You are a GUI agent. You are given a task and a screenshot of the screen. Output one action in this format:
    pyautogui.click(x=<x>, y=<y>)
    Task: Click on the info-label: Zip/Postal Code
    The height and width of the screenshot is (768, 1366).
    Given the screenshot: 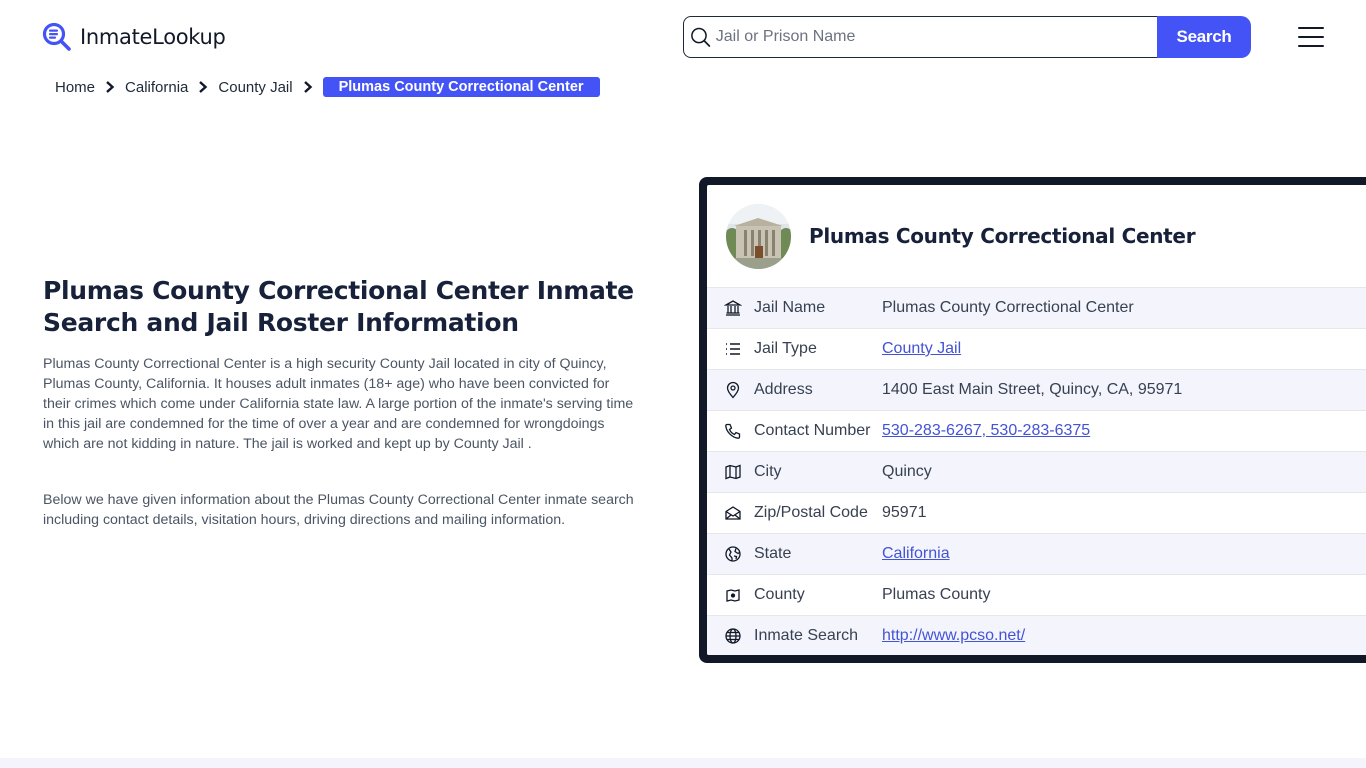 What is the action you would take?
    pyautogui.click(x=811, y=512)
    